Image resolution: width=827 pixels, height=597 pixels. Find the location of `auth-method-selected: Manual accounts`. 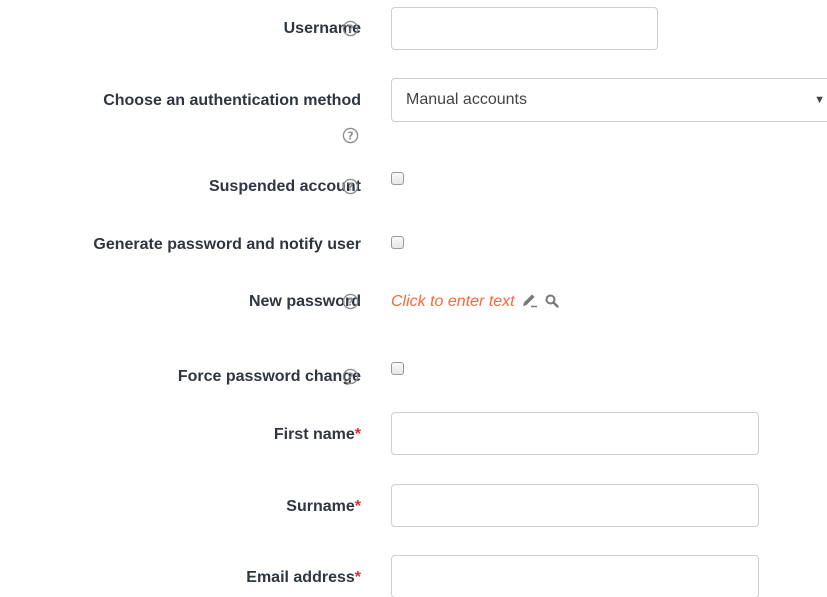

auth-method-selected: Manual accounts is located at coordinates (466, 99).